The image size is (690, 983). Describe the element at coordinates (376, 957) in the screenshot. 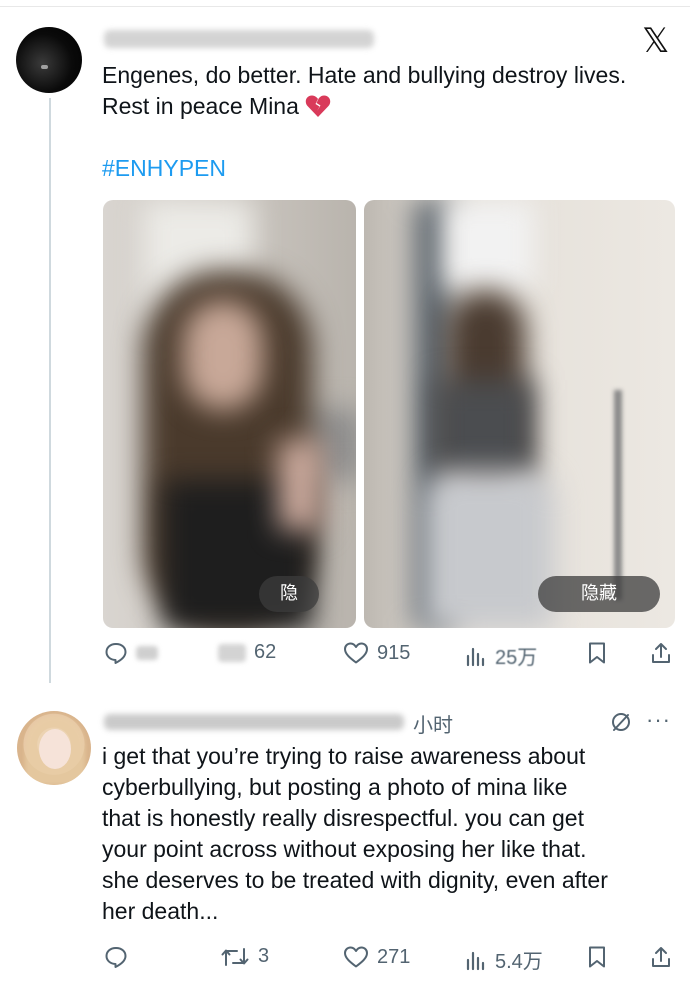

I see `like-button: 271` at that location.